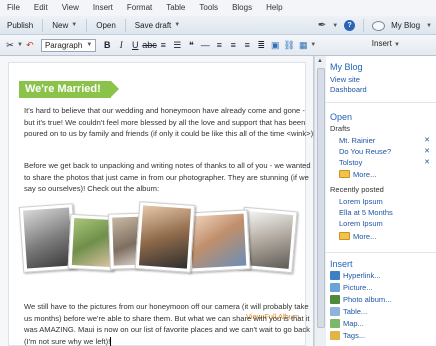  Describe the element at coordinates (365, 151) in the screenshot. I see `draft-item-2: Do You Reuse?` at that location.